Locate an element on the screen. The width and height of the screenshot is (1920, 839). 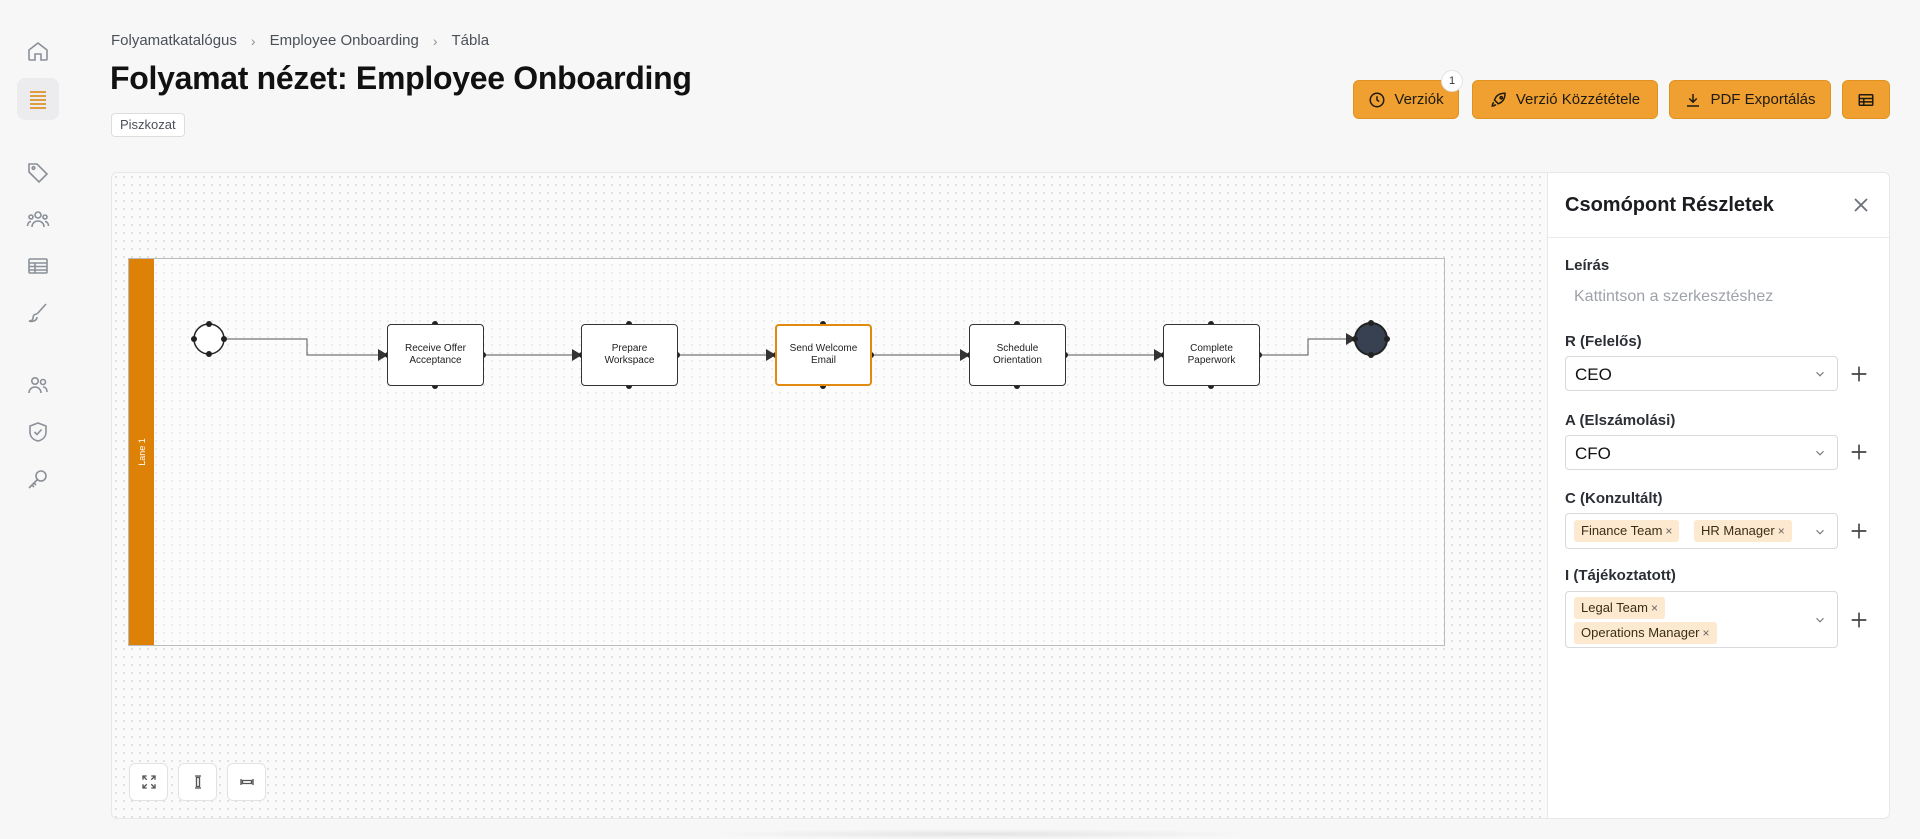
accountable-label: A (Elszámolási) is located at coordinates (1620, 420).